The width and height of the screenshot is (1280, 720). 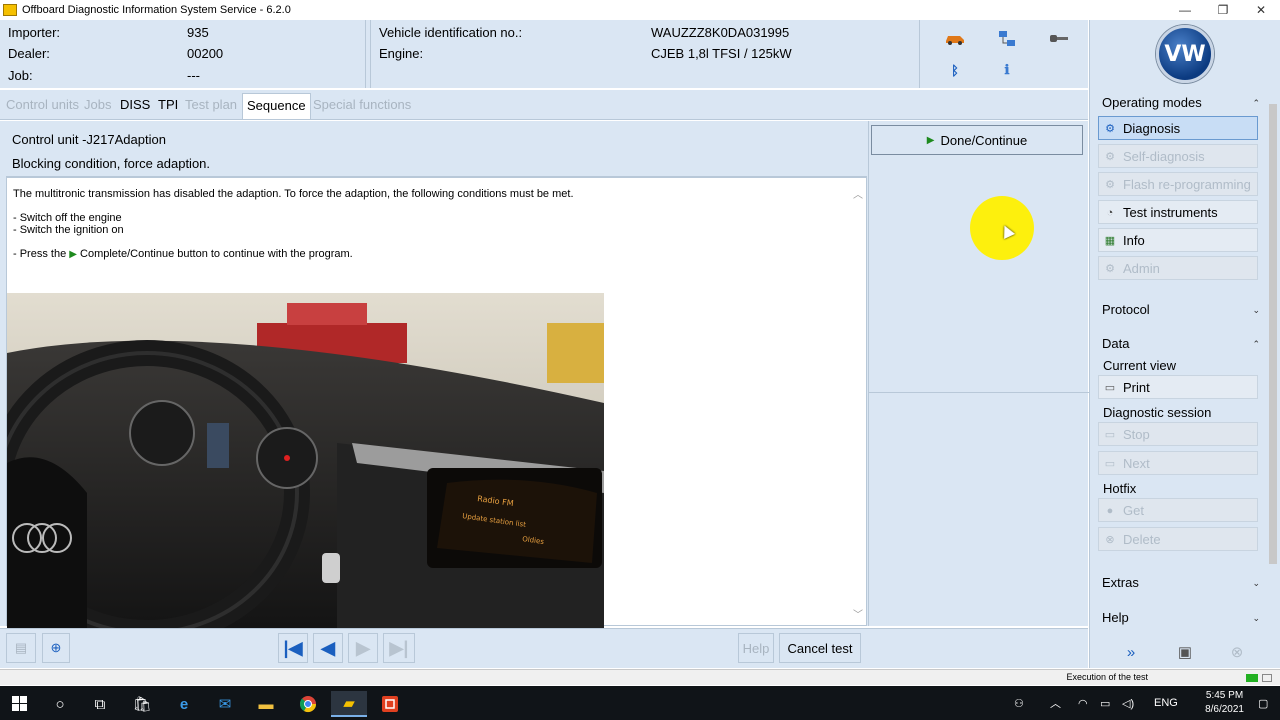 I want to click on operating-modes-header: Operating modes ⌃, so click(x=1178, y=103).